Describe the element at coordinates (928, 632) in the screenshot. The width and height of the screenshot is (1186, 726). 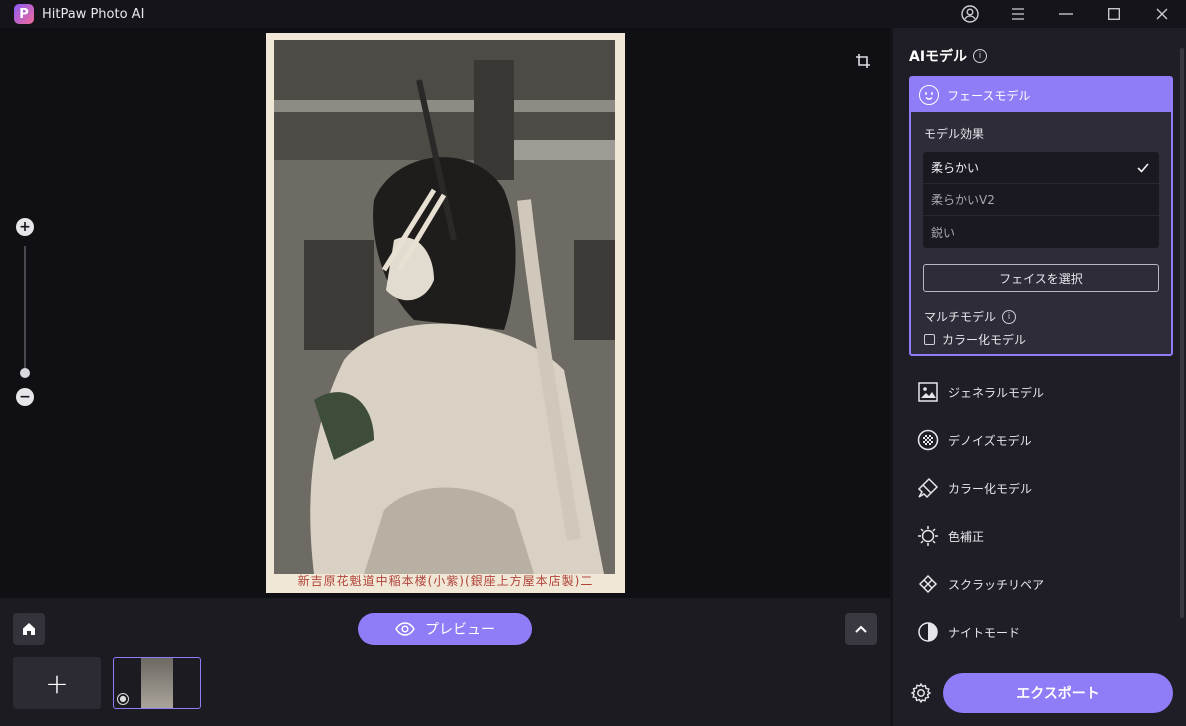
I see `contrast-icon` at that location.